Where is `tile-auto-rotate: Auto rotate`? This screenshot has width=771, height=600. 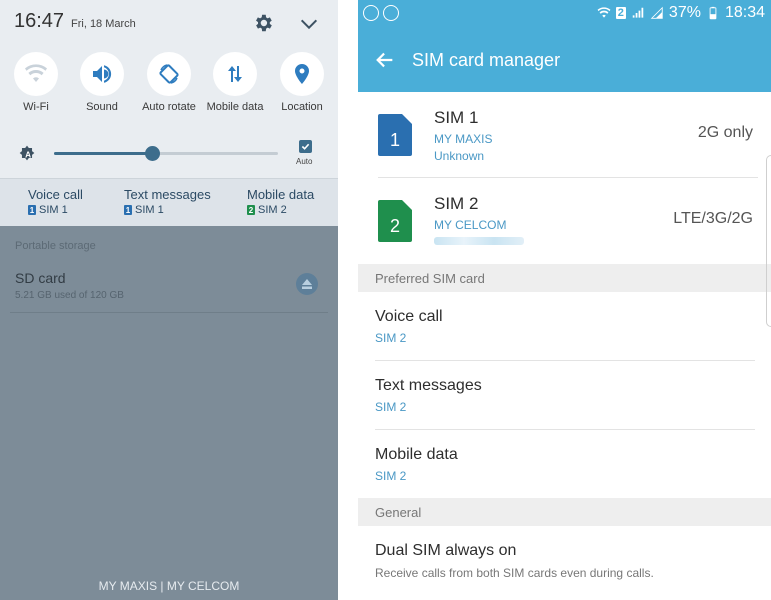
tile-auto-rotate: Auto rotate is located at coordinates (169, 83).